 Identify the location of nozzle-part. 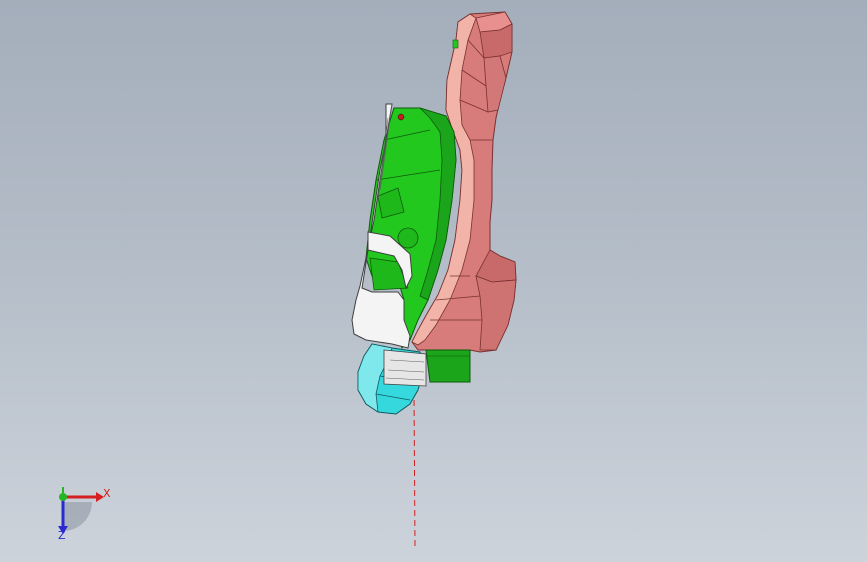
(392, 379).